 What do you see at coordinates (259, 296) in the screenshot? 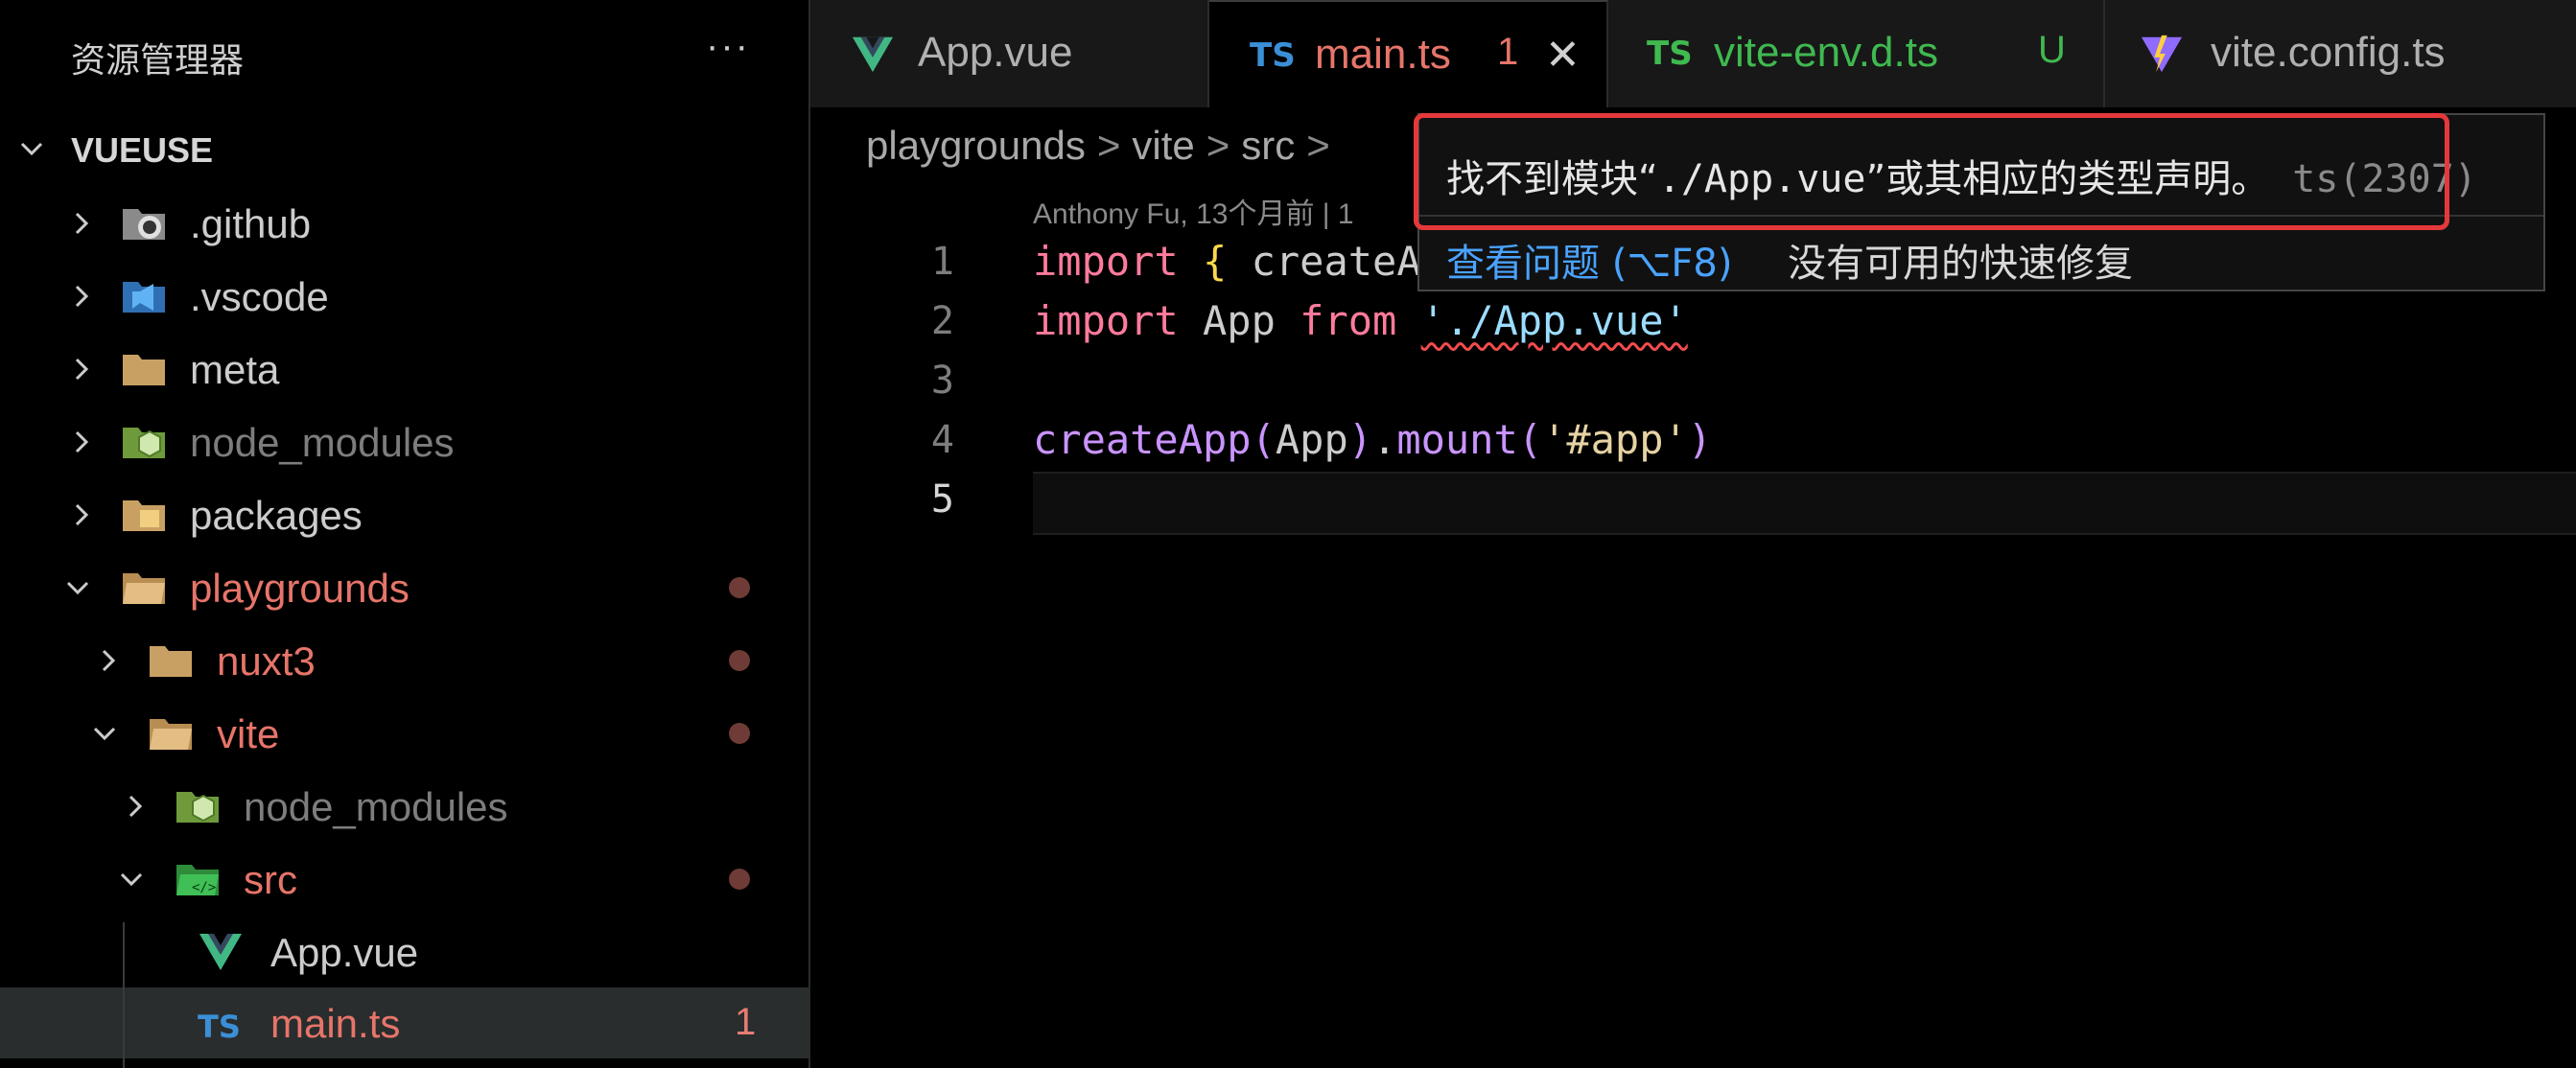
I see `tree-item-label: .vscode` at bounding box center [259, 296].